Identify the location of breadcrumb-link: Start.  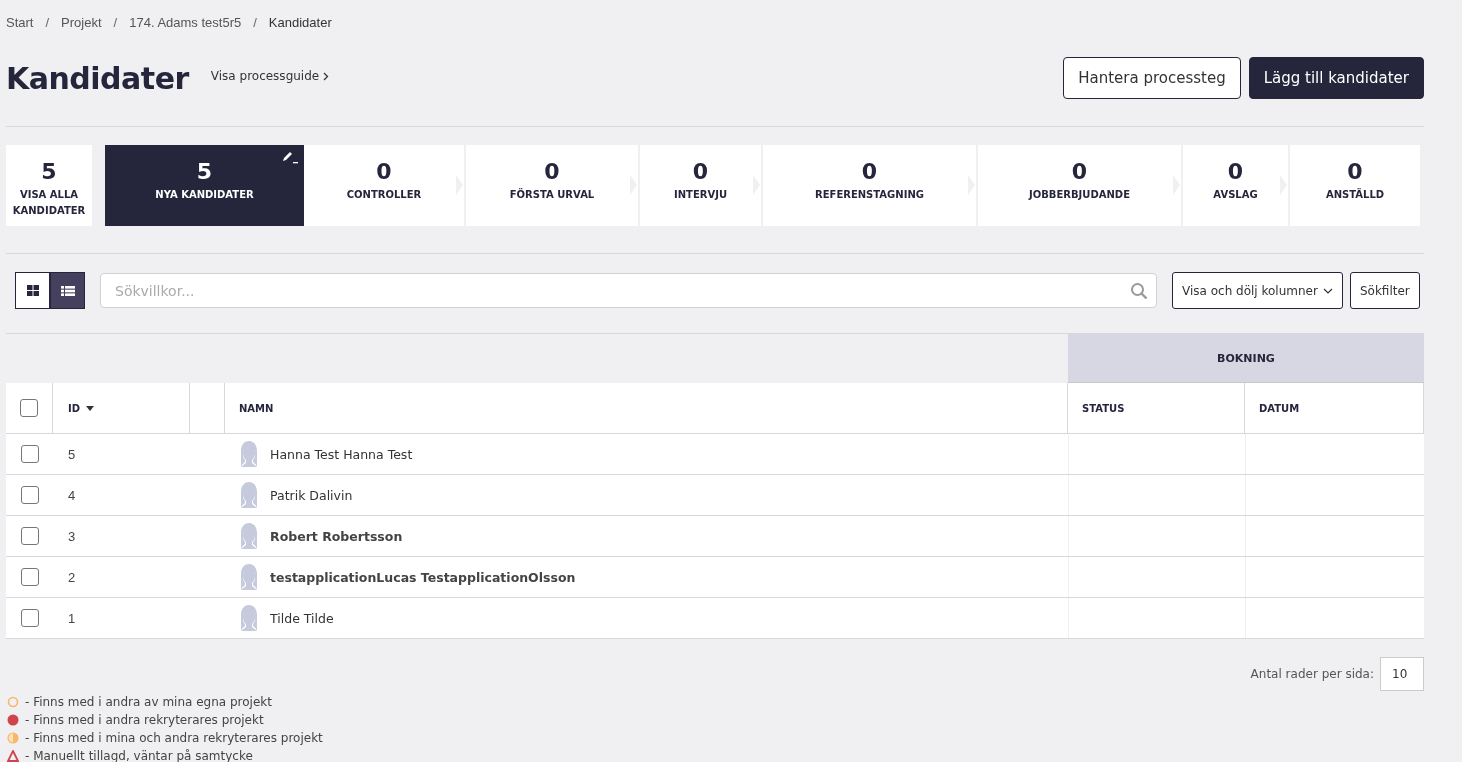
(20, 22).